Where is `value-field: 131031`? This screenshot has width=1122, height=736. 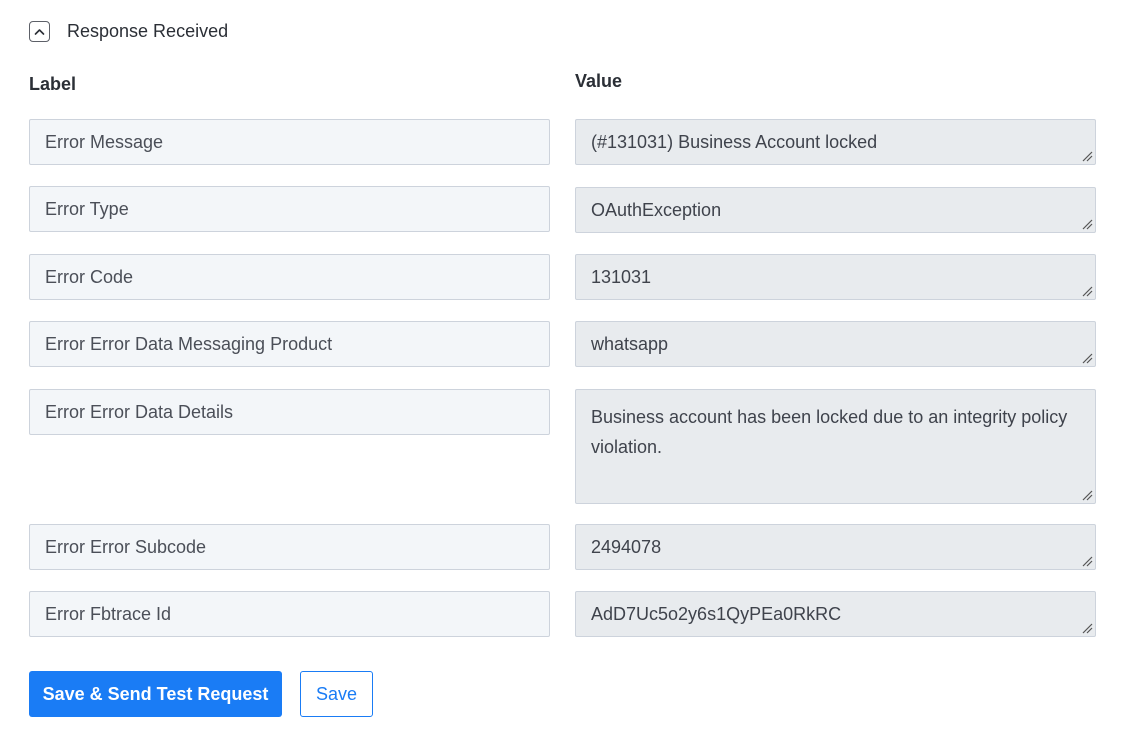 value-field: 131031 is located at coordinates (835, 277).